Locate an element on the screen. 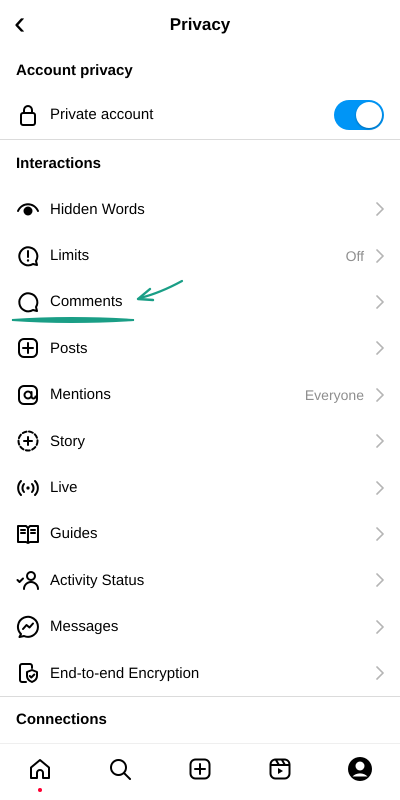 The width and height of the screenshot is (400, 800). menu-row: Limits Off is located at coordinates (200, 255).